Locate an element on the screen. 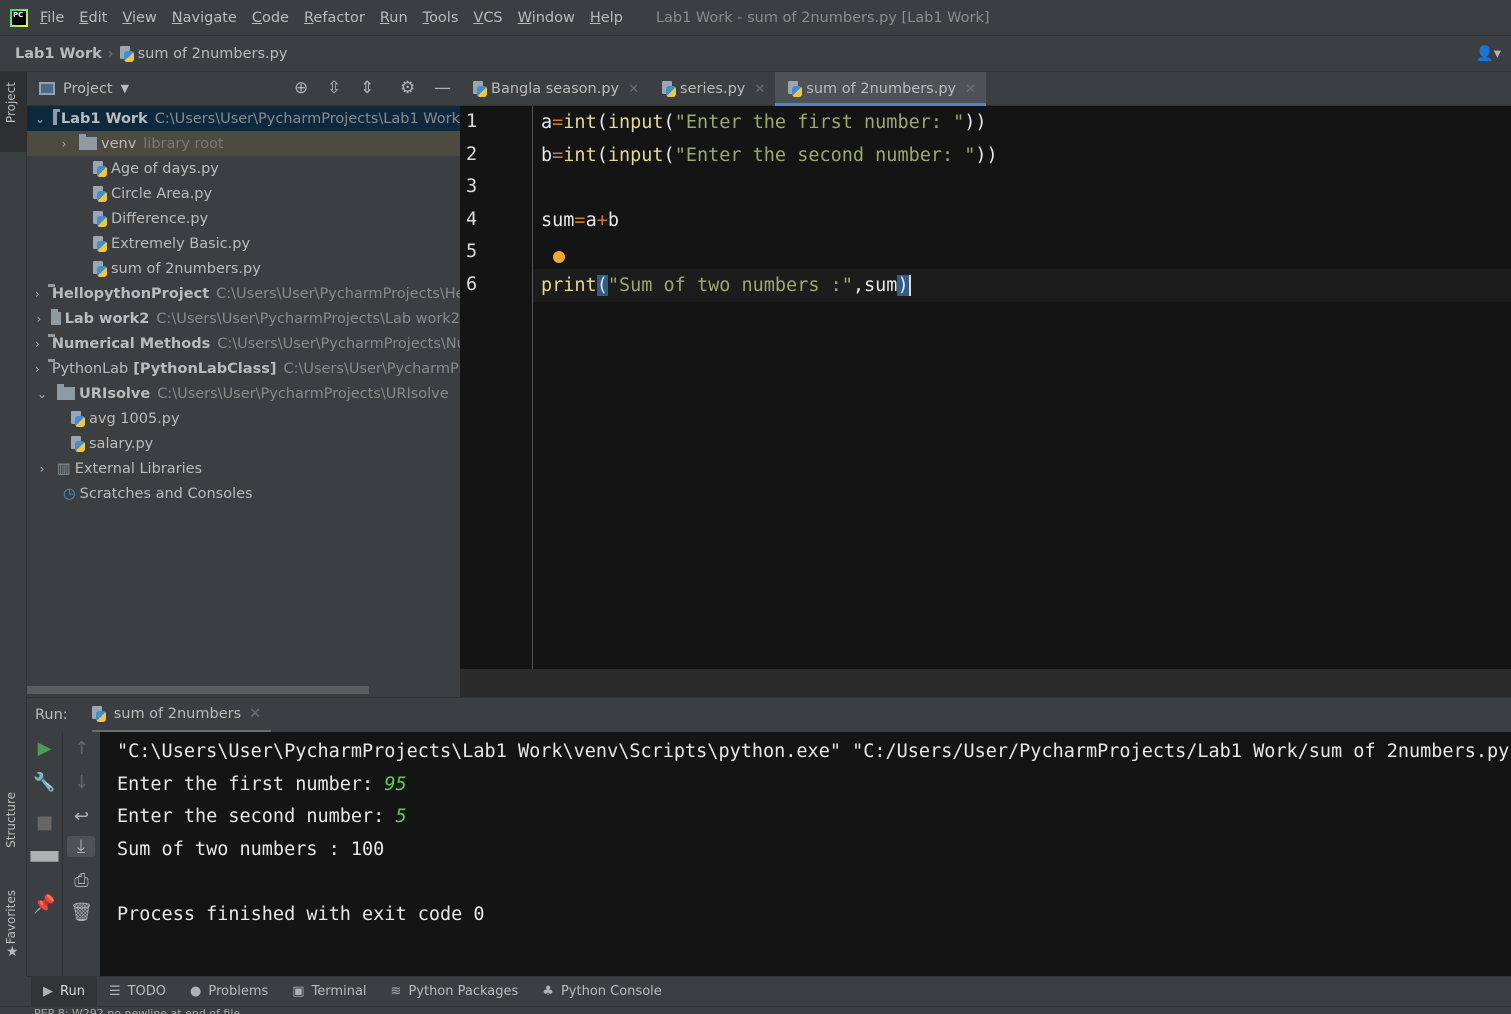 This screenshot has height=1014, width=1511. tool-window-terminal: ▣ Terminal is located at coordinates (329, 992).